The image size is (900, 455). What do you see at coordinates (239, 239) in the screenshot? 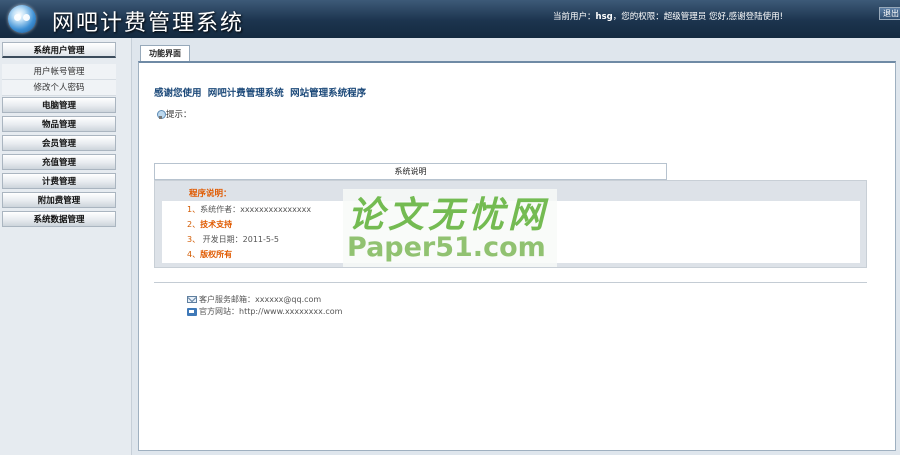
I see `info-text: 开发日期：2011-5-5` at bounding box center [239, 239].